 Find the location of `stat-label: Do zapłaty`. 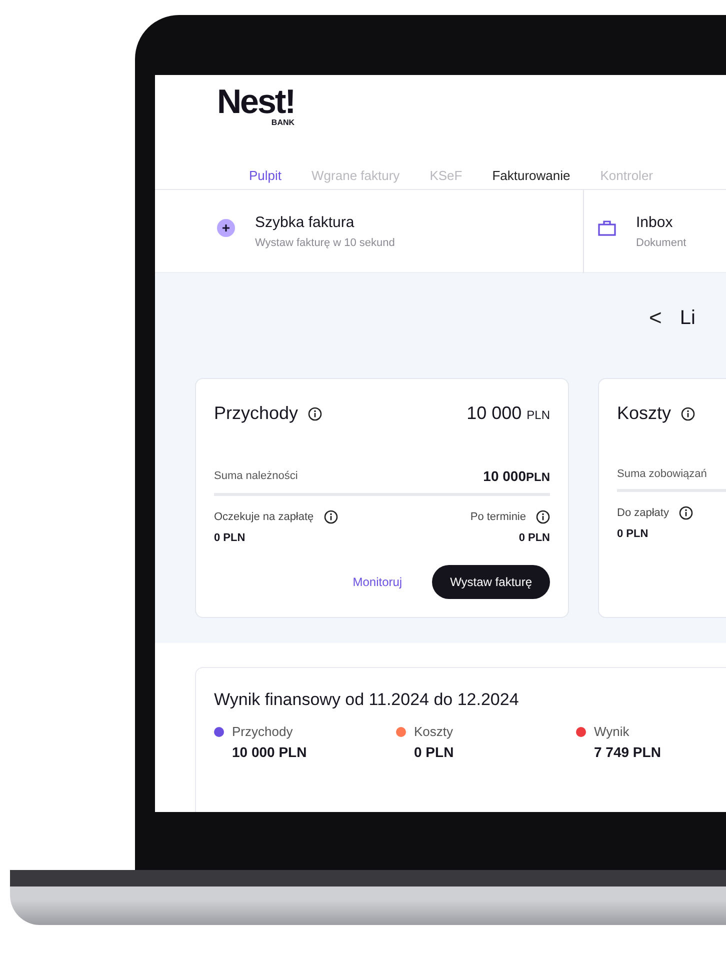

stat-label: Do zapłaty is located at coordinates (643, 513).